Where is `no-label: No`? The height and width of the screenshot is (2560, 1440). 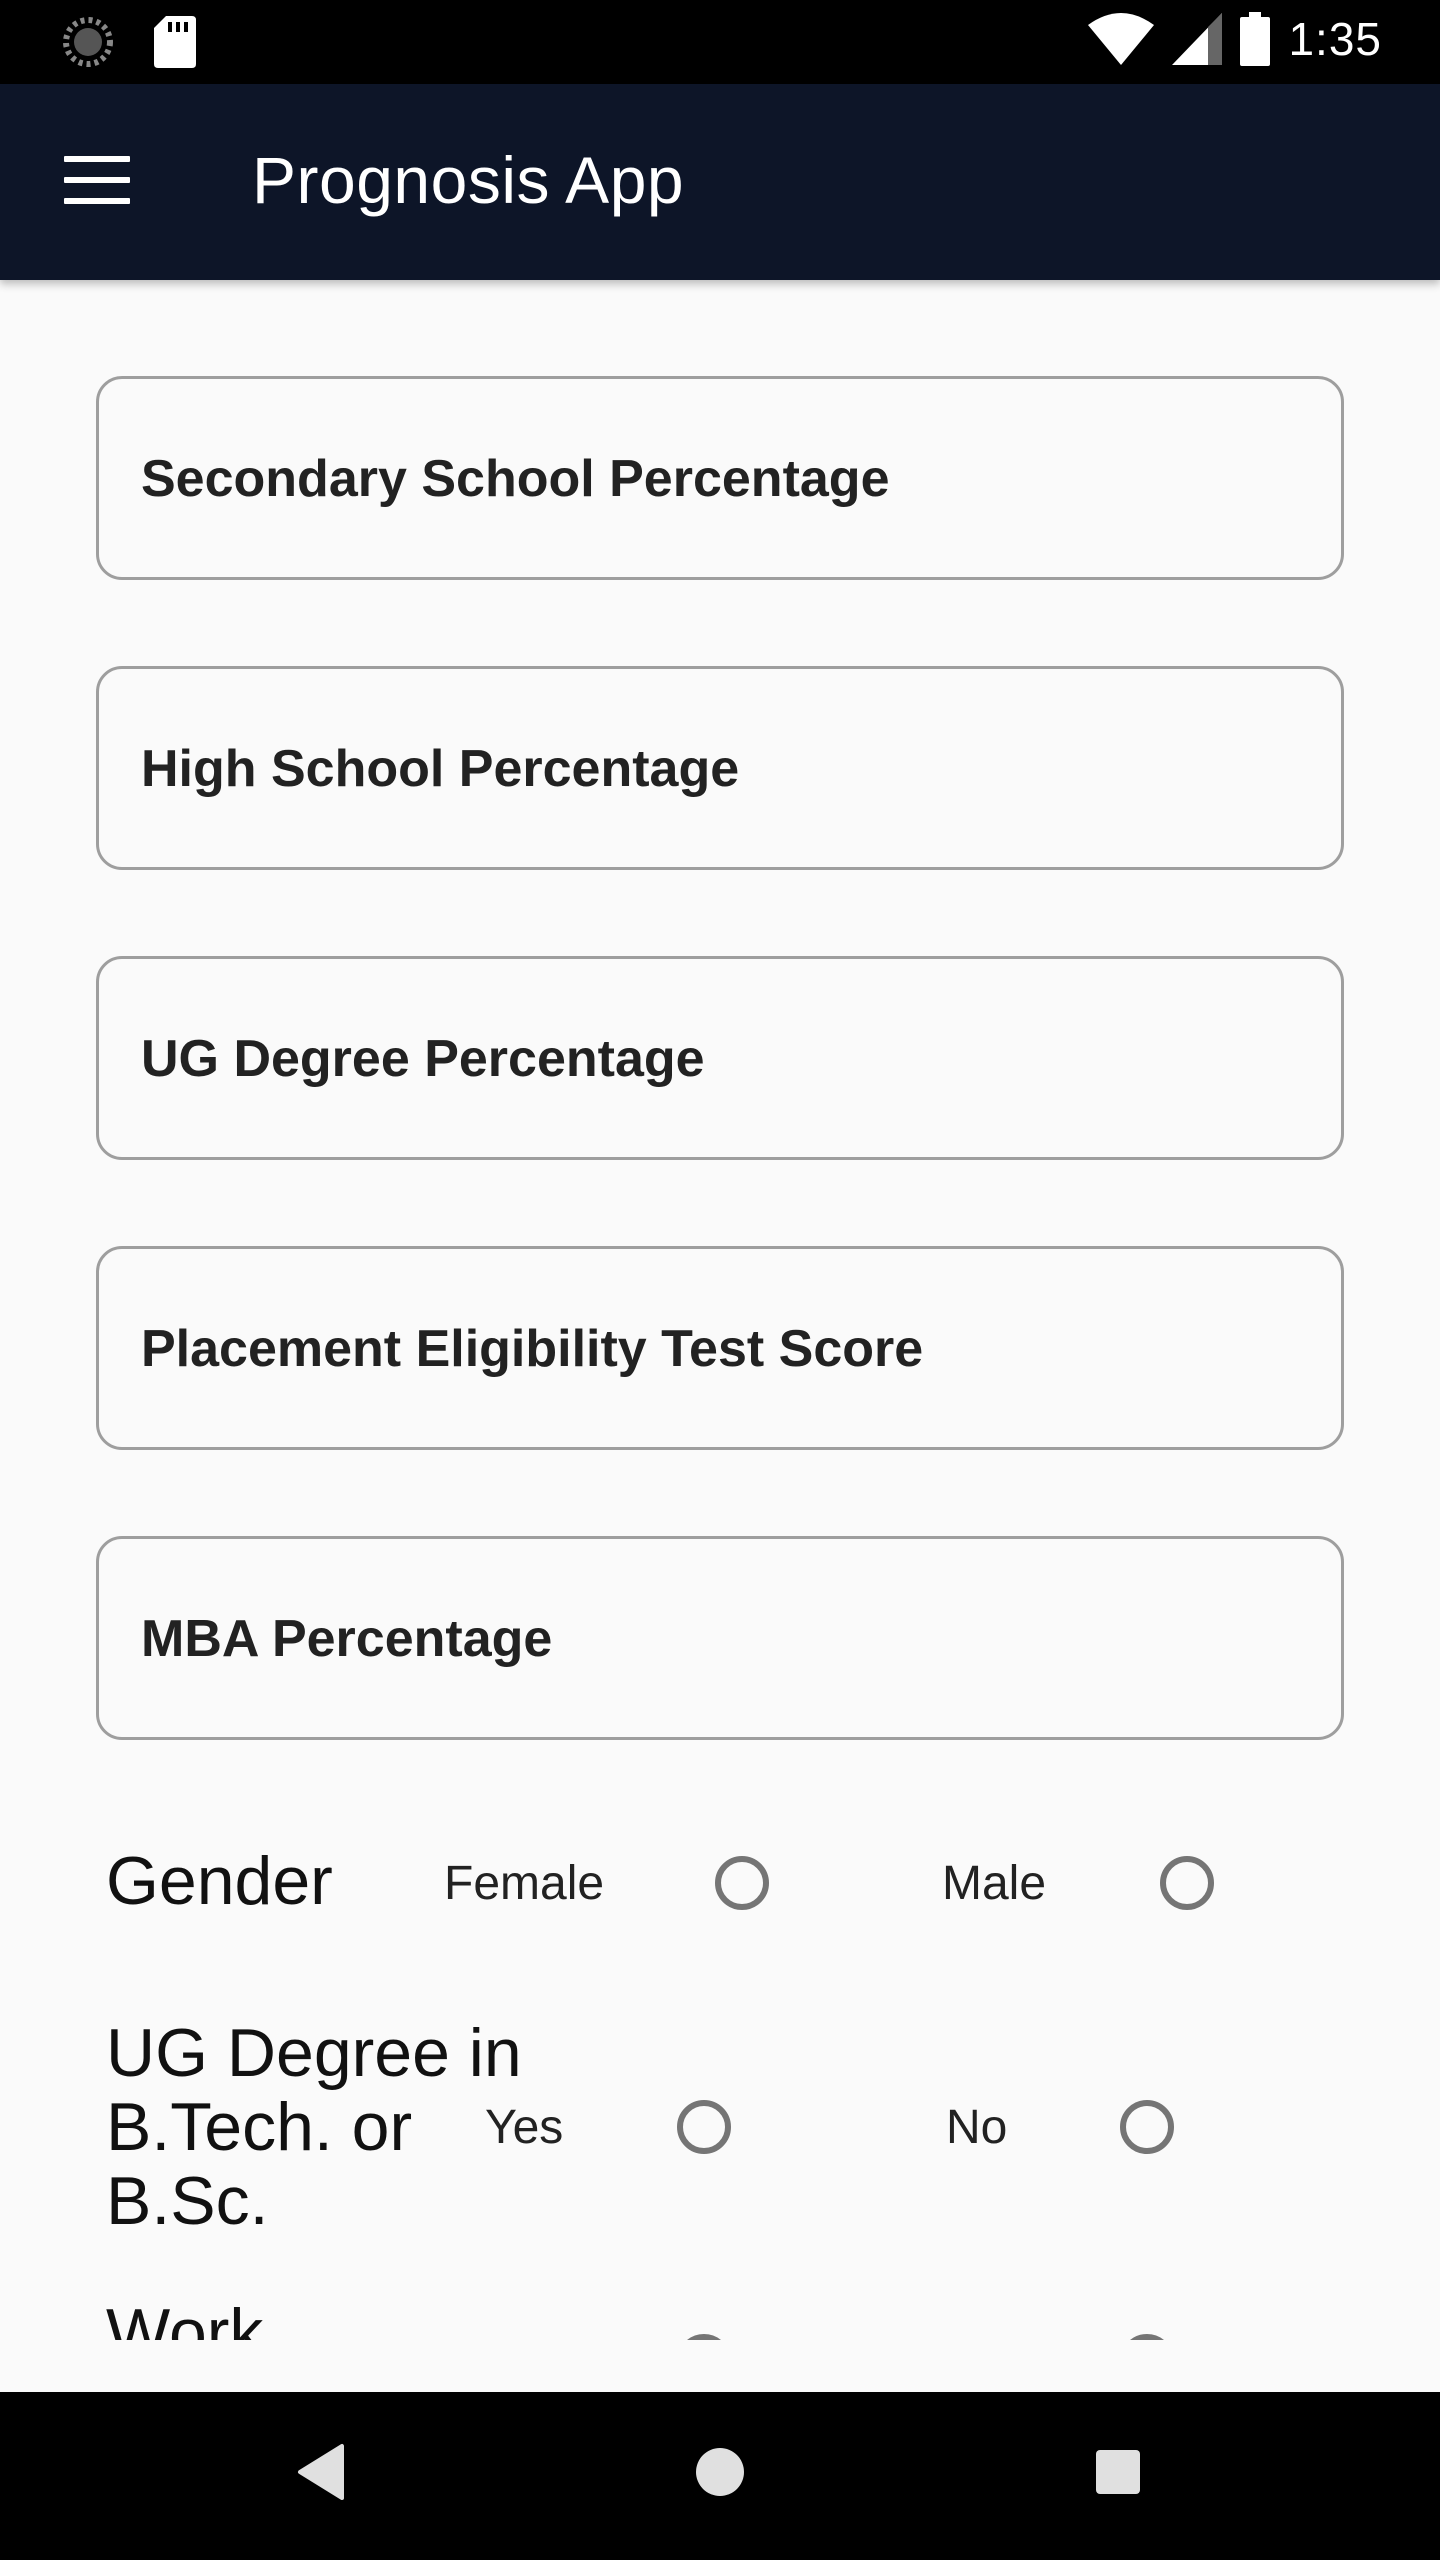 no-label: No is located at coordinates (977, 2127).